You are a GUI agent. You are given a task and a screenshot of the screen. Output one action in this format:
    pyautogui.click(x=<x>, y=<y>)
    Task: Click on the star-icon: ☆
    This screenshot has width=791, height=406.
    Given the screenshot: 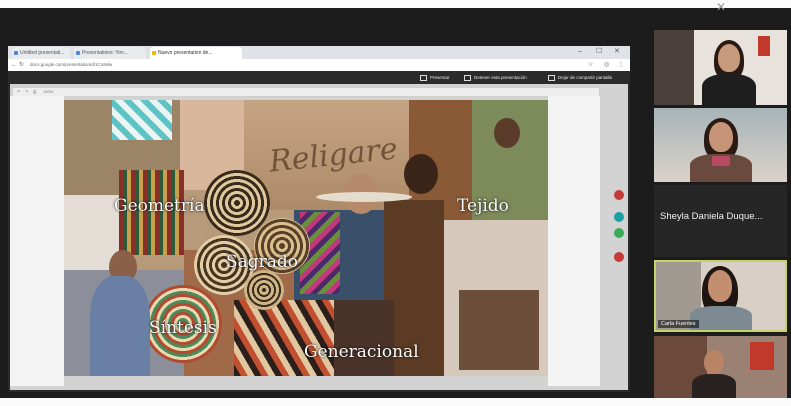 What is the action you would take?
    pyautogui.click(x=590, y=65)
    